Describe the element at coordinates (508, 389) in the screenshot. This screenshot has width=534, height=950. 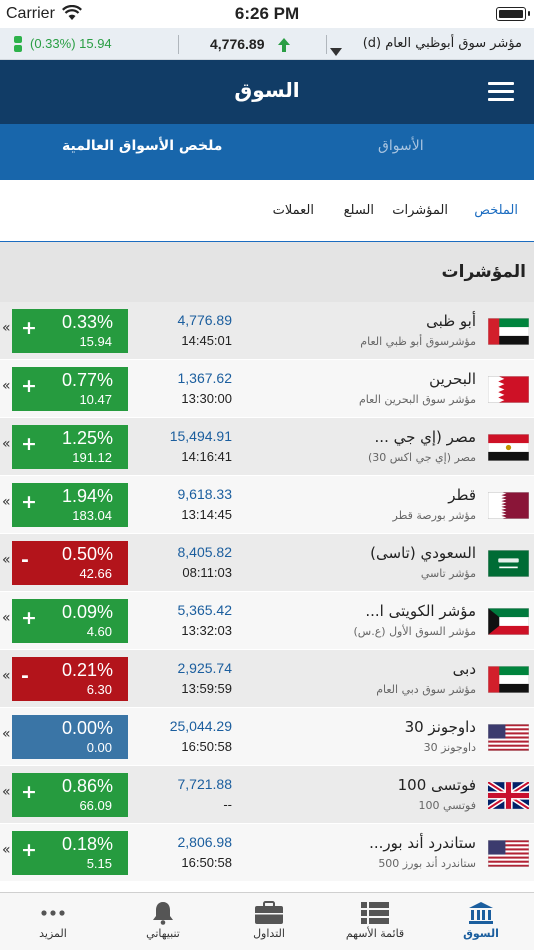
I see `flag-bahrain-icon` at that location.